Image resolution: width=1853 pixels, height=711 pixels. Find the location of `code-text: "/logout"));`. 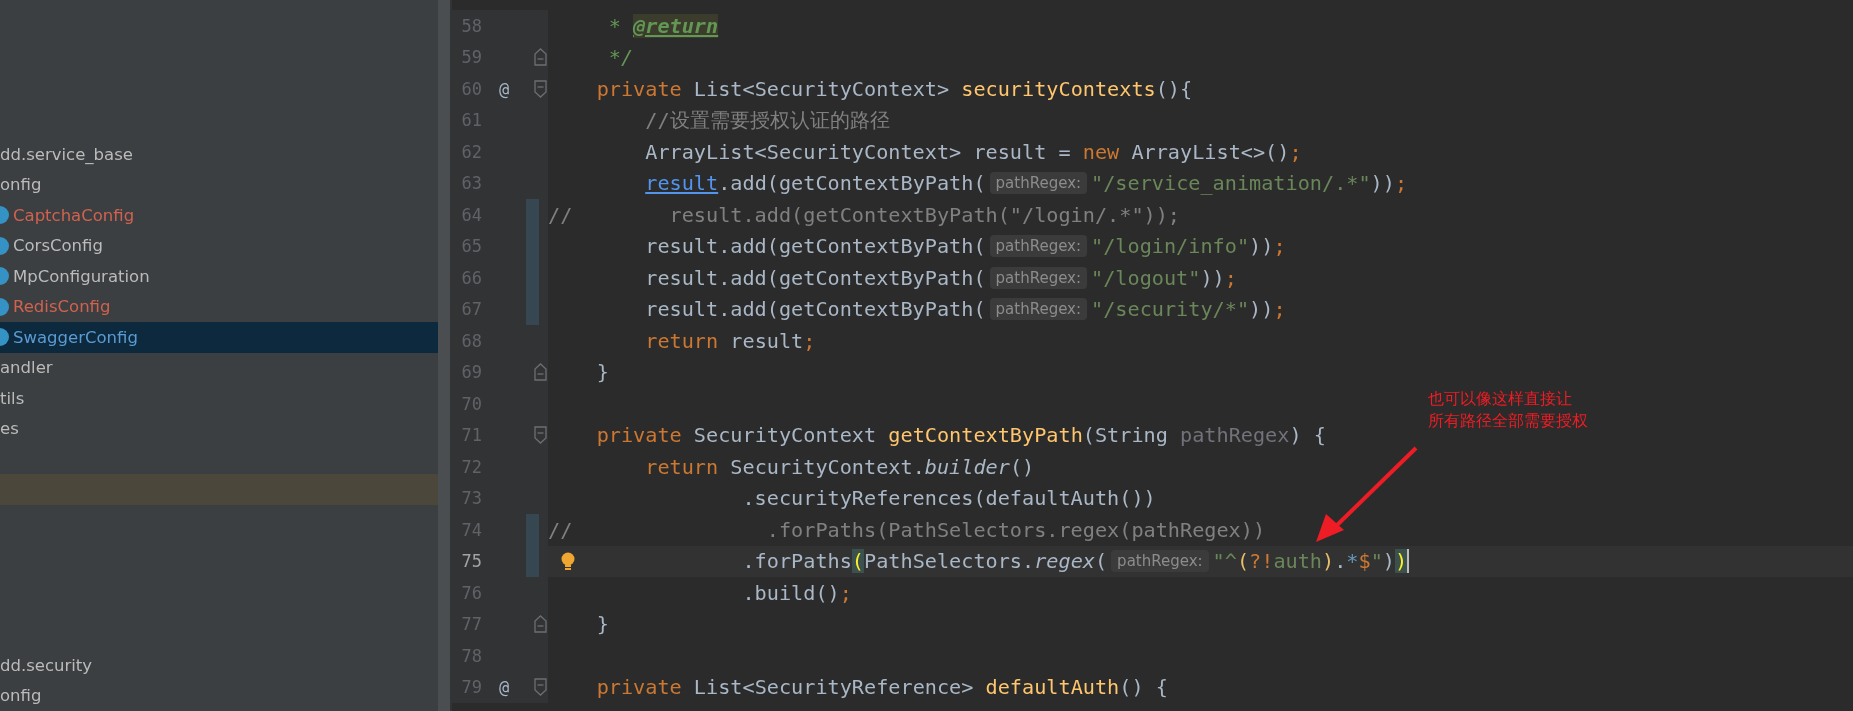

code-text: "/logout")); is located at coordinates (1164, 277).